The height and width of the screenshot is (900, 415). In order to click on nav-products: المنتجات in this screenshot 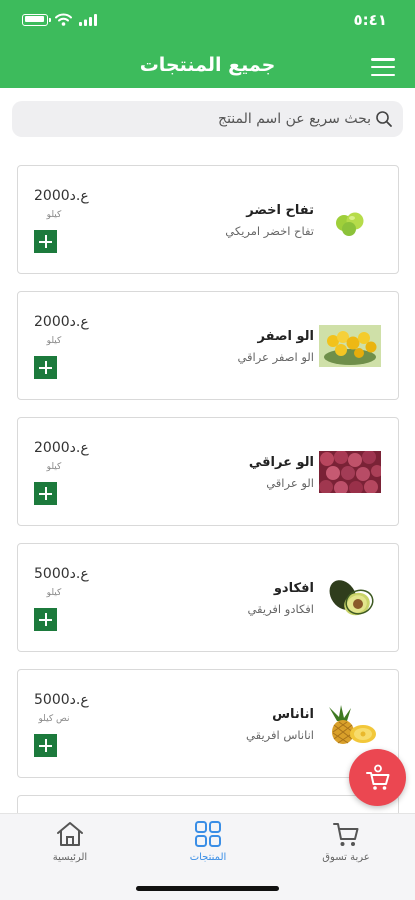, I will do `click(208, 849)`.